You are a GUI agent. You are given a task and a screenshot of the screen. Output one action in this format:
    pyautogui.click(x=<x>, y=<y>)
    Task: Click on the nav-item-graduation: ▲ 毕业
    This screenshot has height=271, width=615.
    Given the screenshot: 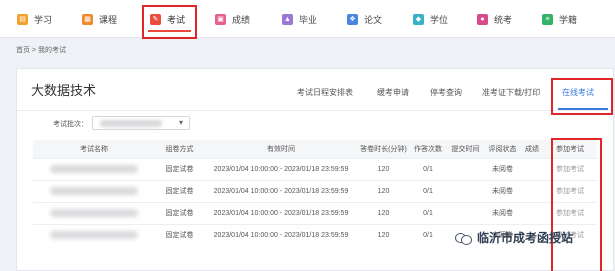 What is the action you would take?
    pyautogui.click(x=299, y=19)
    